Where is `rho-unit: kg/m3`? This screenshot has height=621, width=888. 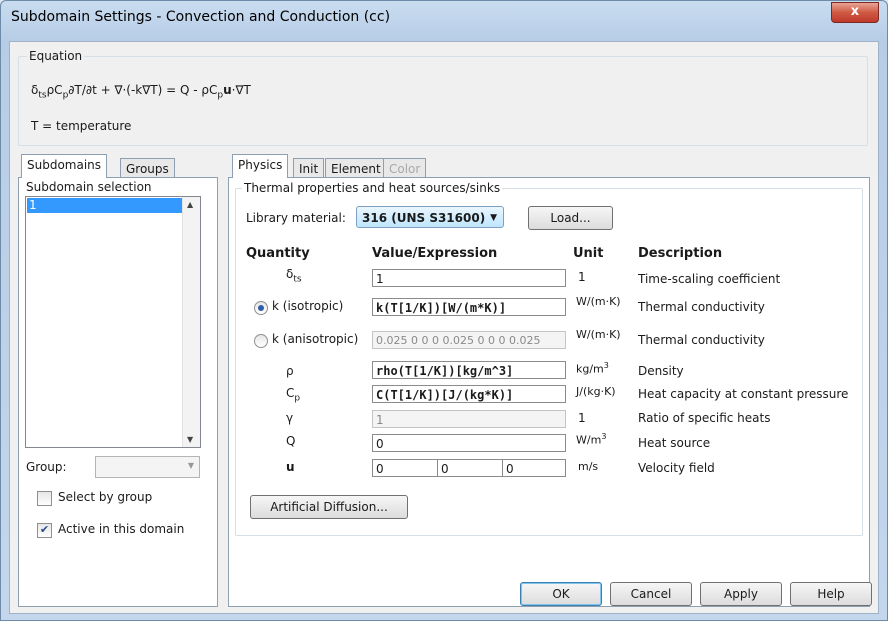 rho-unit: kg/m3 is located at coordinates (592, 368).